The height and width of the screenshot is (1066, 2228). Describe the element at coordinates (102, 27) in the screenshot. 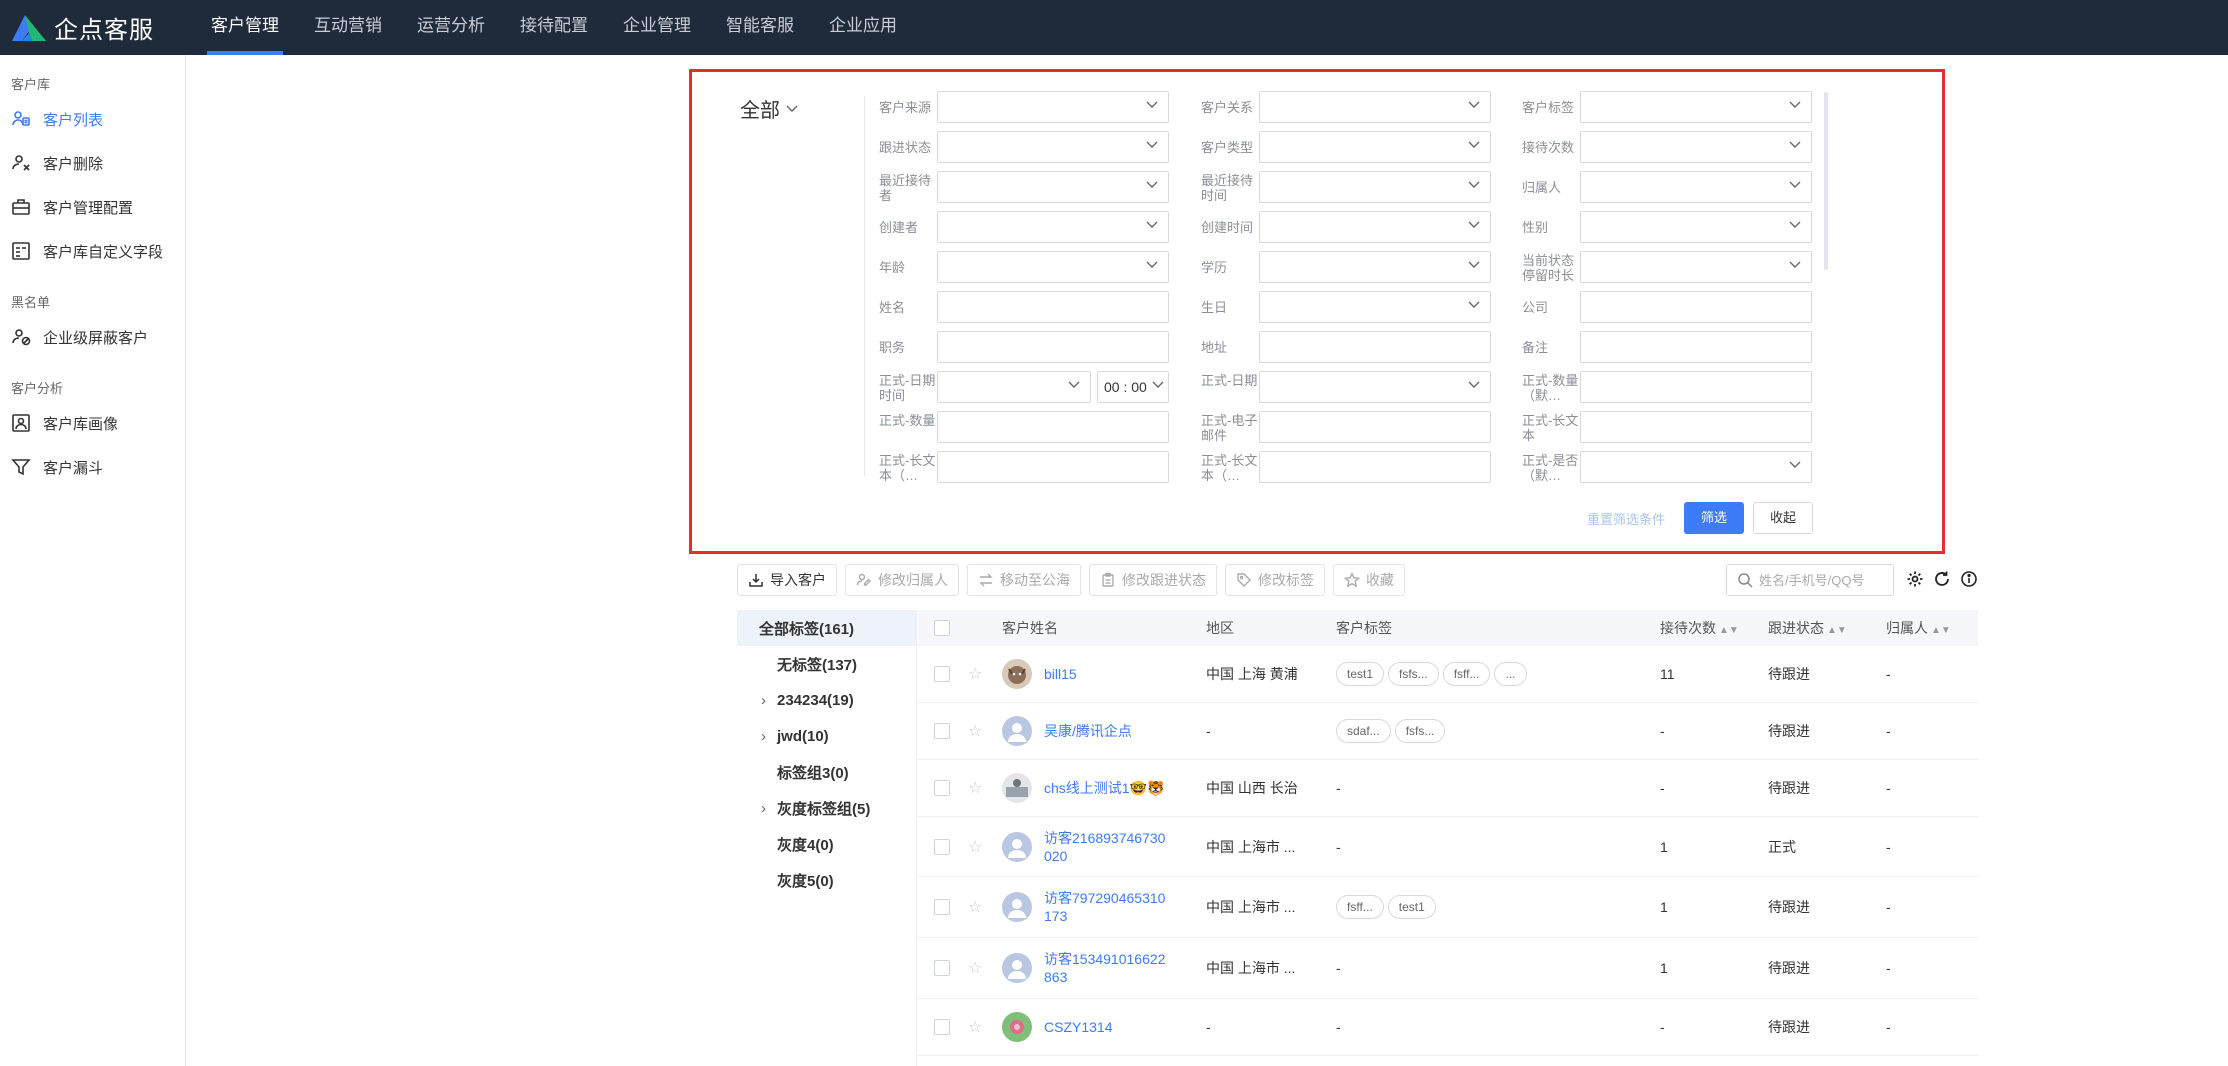

I see `logo: 企点客服` at that location.